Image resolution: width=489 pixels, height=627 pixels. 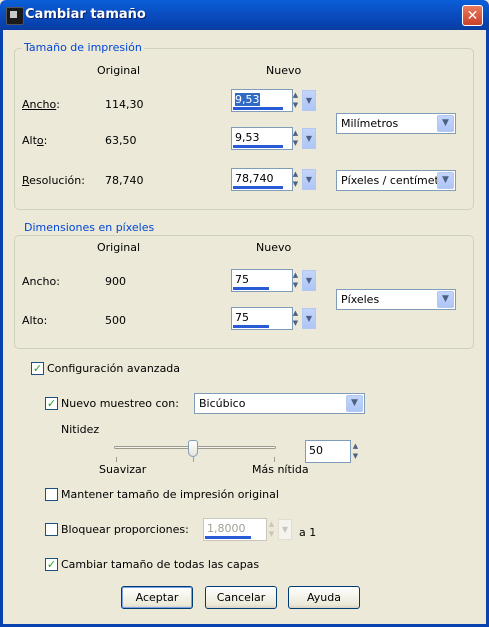 I want to click on print-width-label-colon: :, so click(x=58, y=104).